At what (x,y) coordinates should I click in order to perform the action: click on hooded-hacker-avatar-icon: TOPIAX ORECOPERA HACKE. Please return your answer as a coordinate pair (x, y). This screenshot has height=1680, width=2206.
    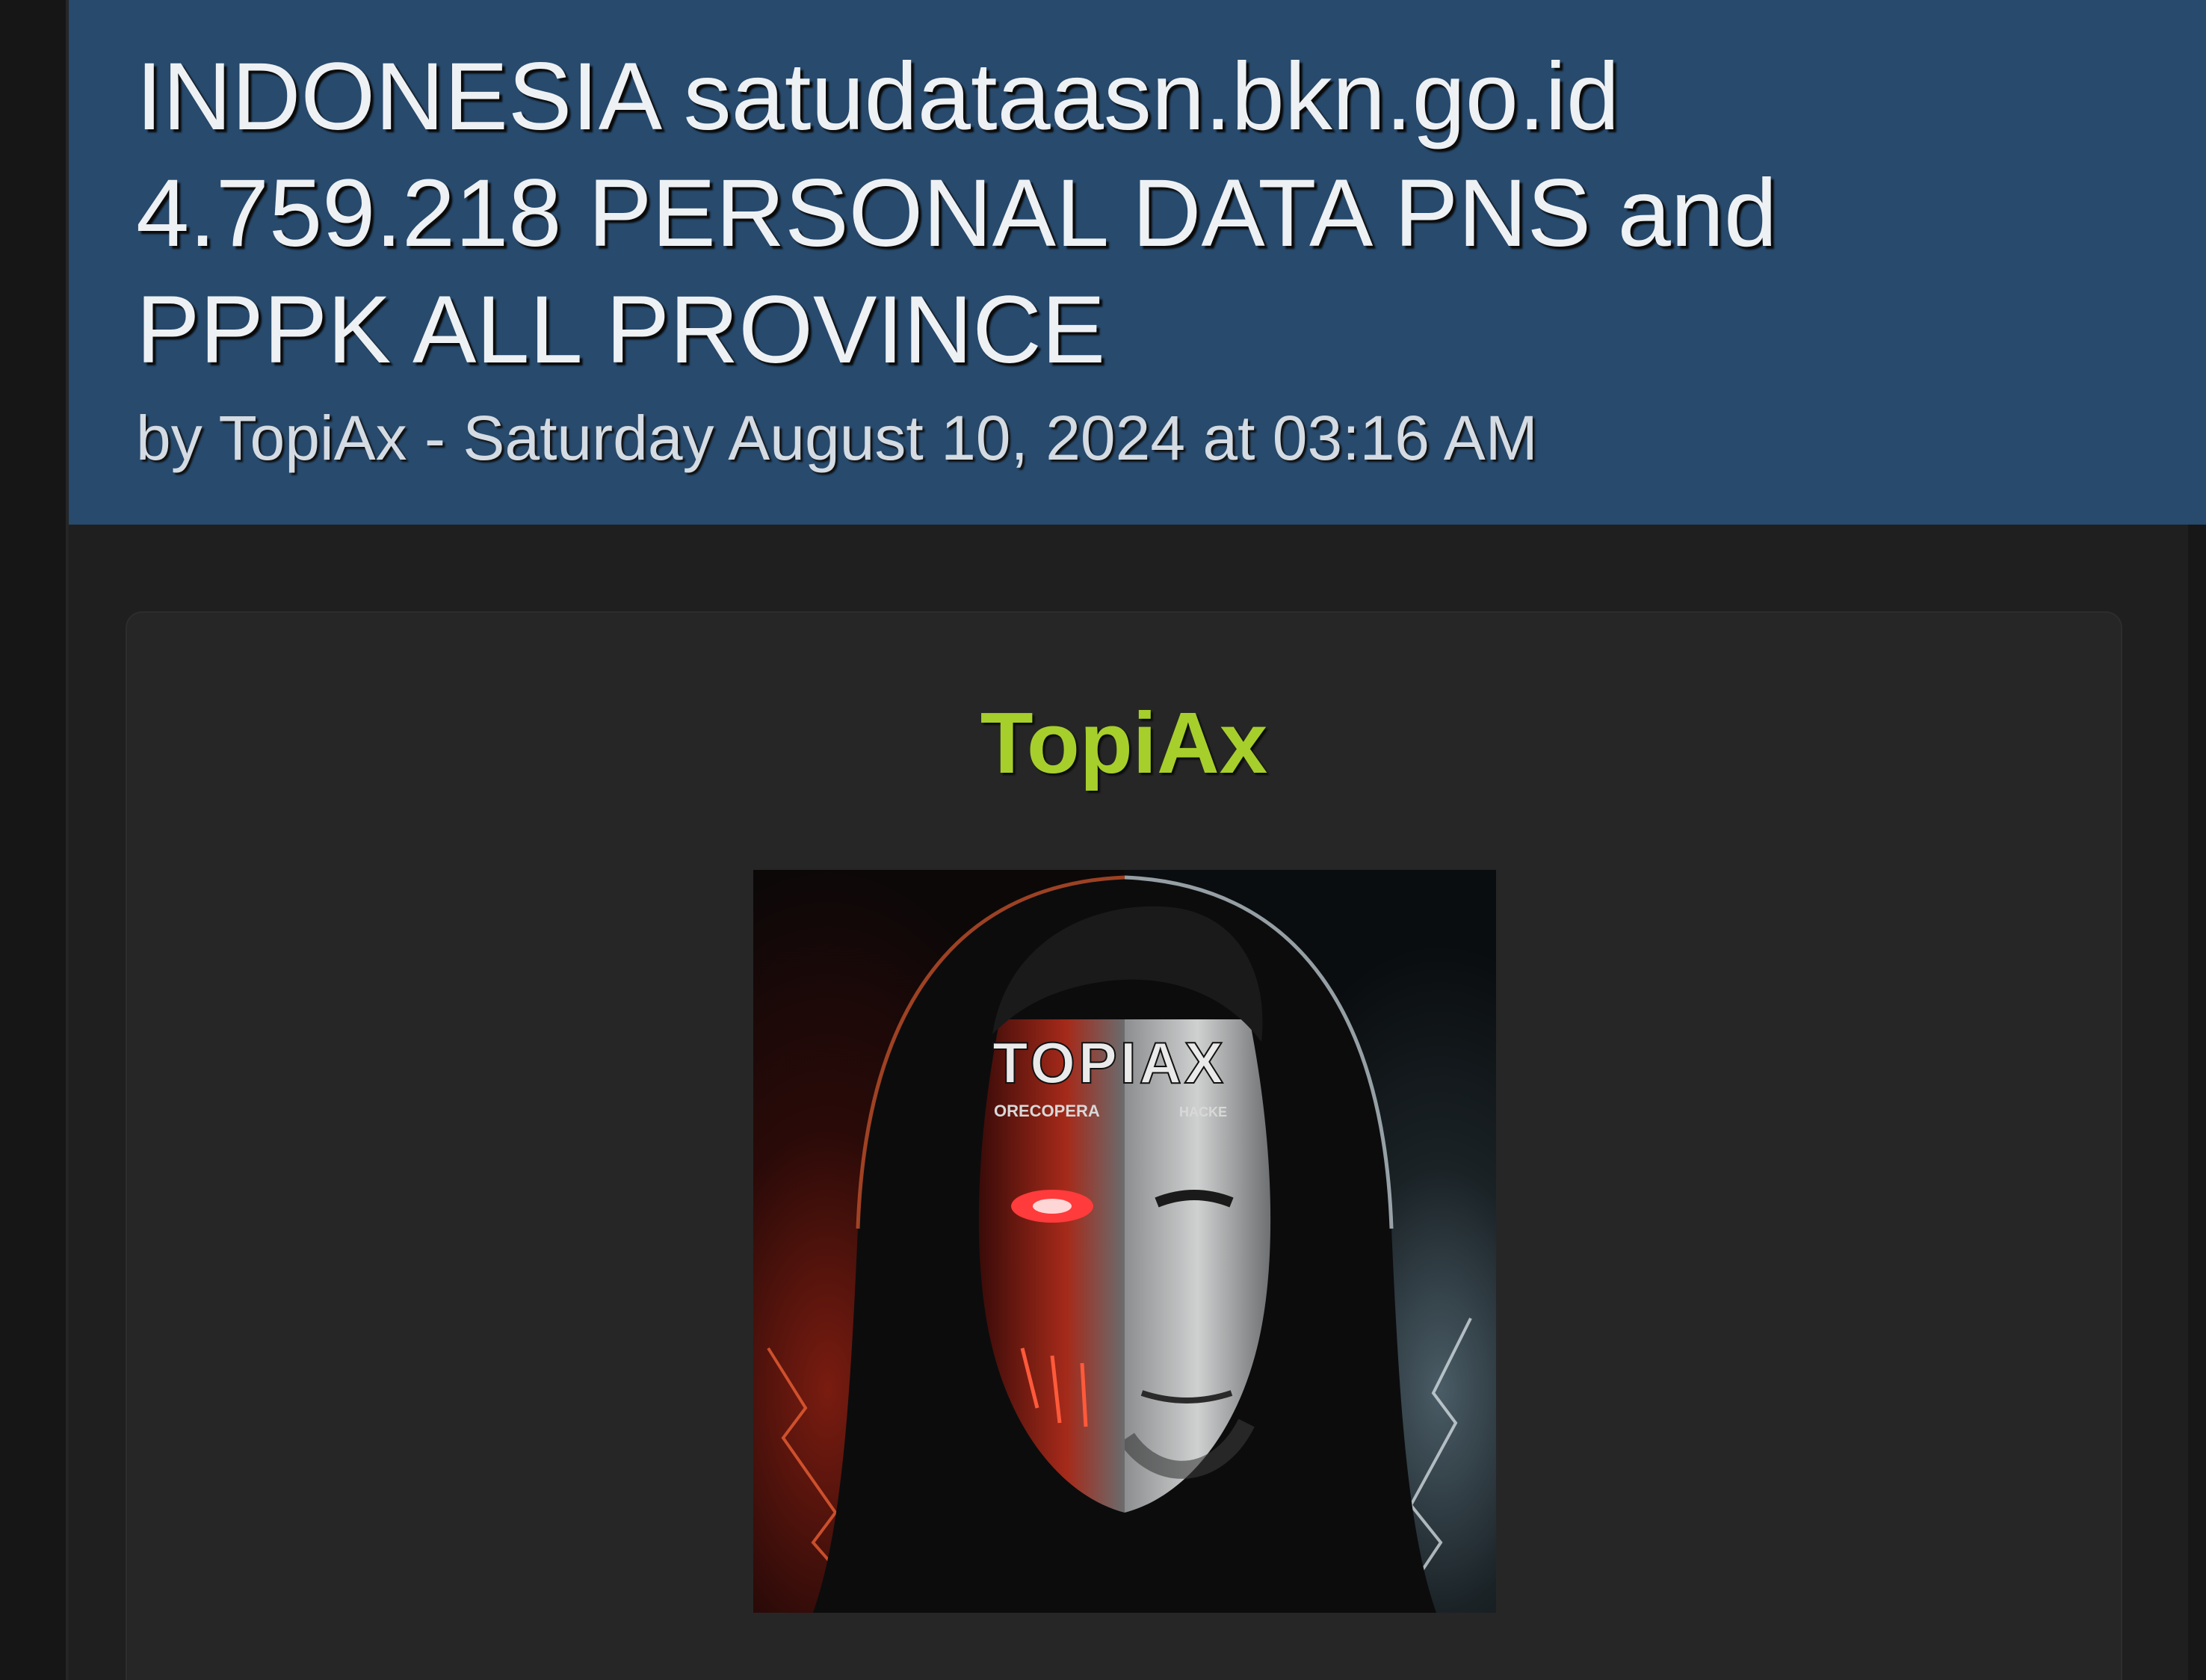
    Looking at the image, I should click on (1124, 1241).